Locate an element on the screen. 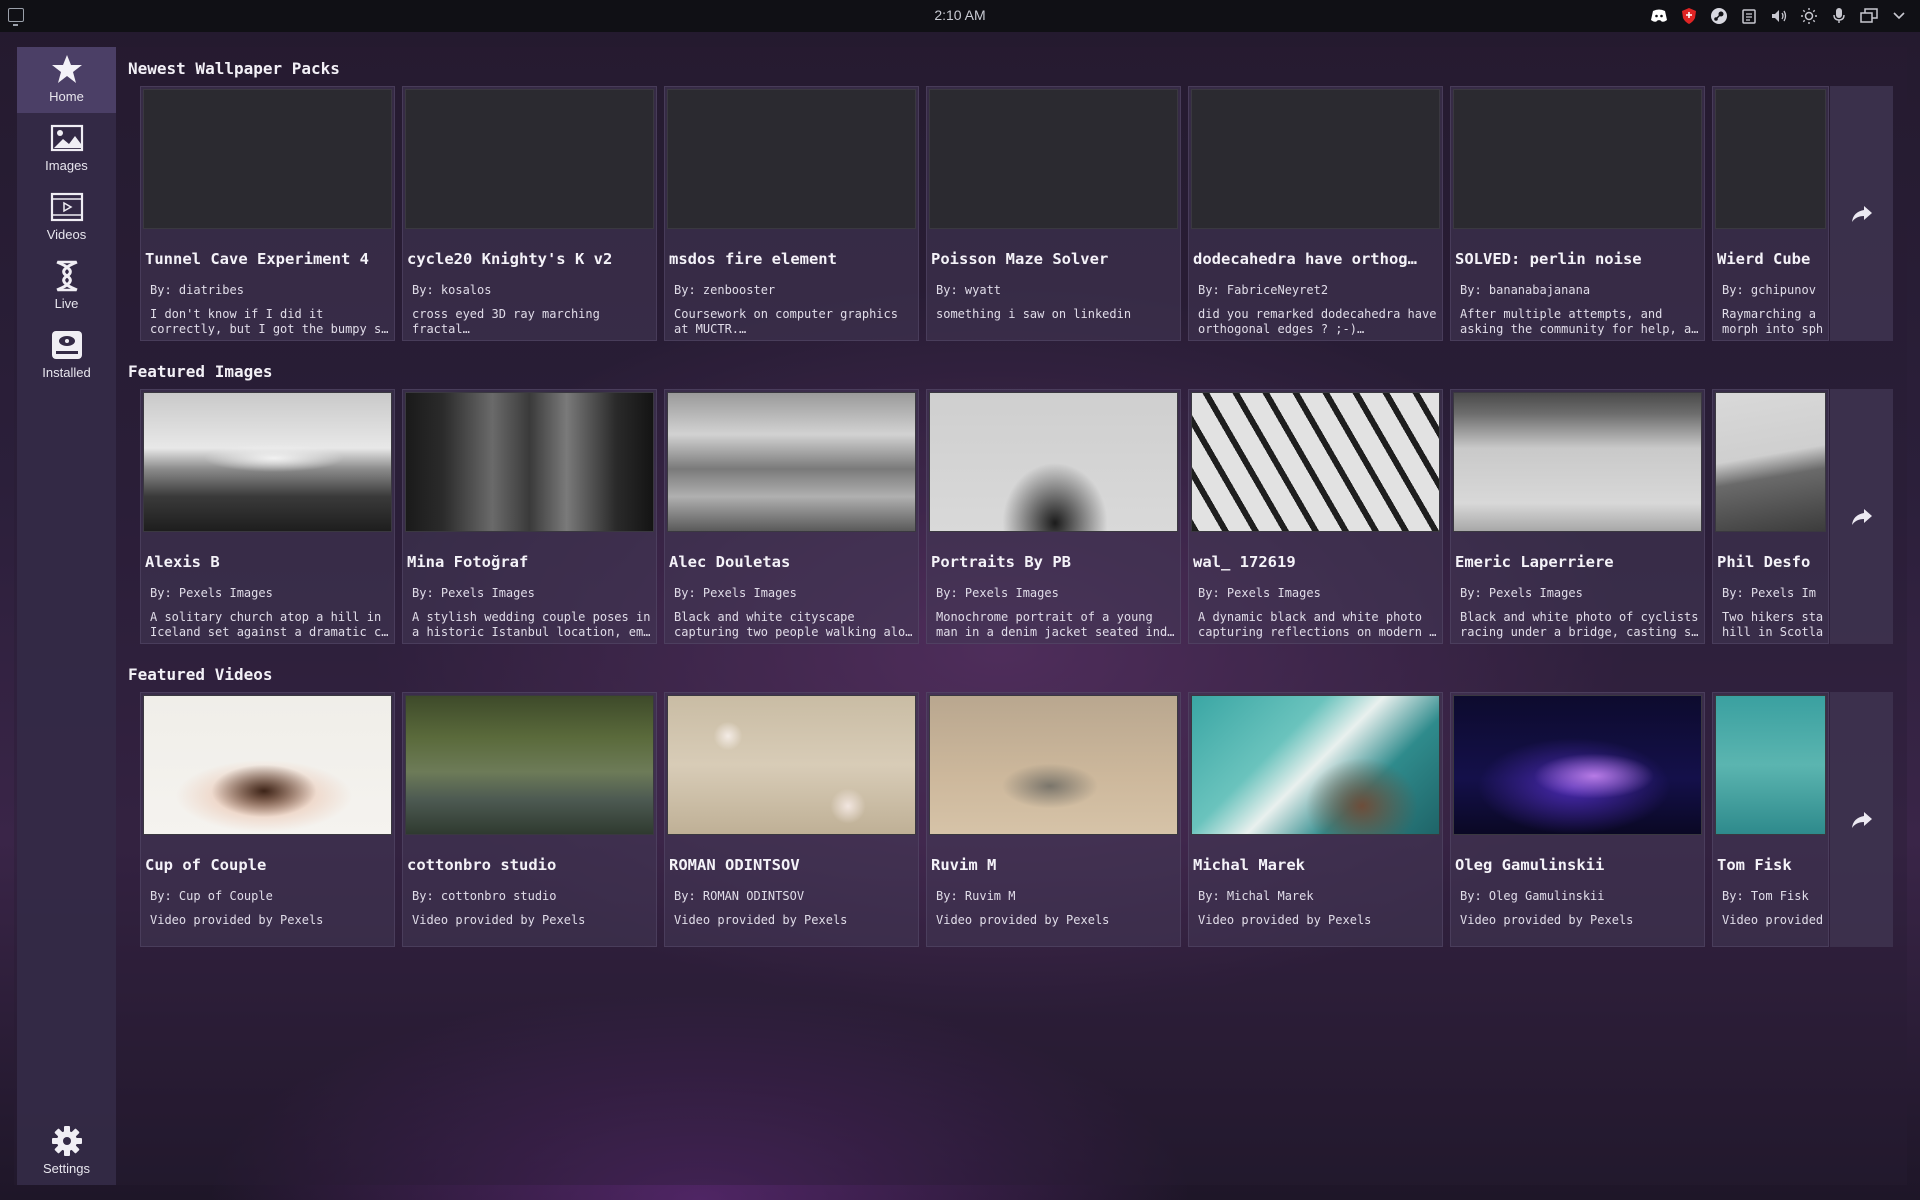 Image resolution: width=1920 pixels, height=1200 pixels. gear-icon is located at coordinates (67, 1141).